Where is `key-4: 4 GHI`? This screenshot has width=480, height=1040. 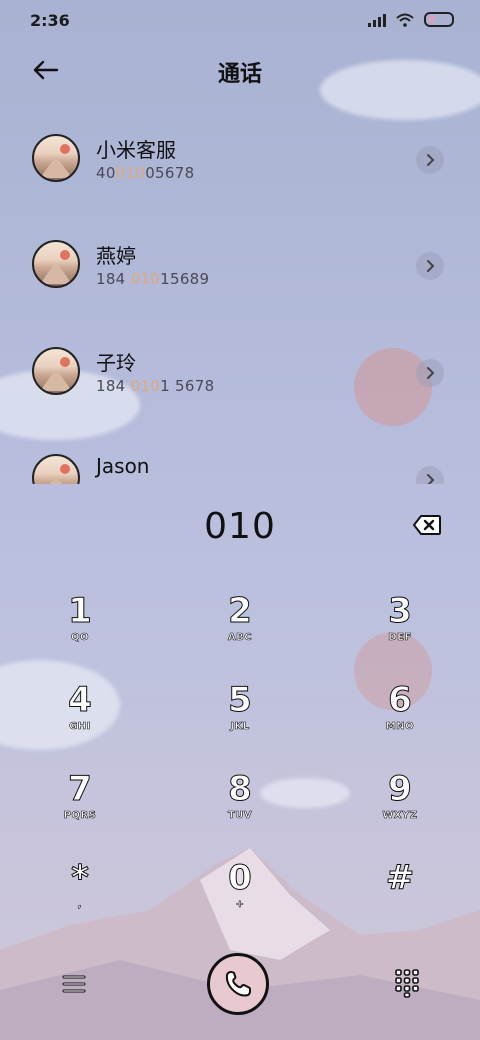 key-4: 4 GHI is located at coordinates (80, 721).